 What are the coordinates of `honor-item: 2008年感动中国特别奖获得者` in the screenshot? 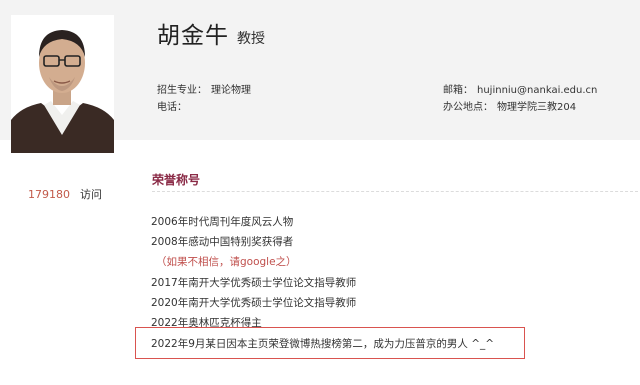 It's located at (222, 242).